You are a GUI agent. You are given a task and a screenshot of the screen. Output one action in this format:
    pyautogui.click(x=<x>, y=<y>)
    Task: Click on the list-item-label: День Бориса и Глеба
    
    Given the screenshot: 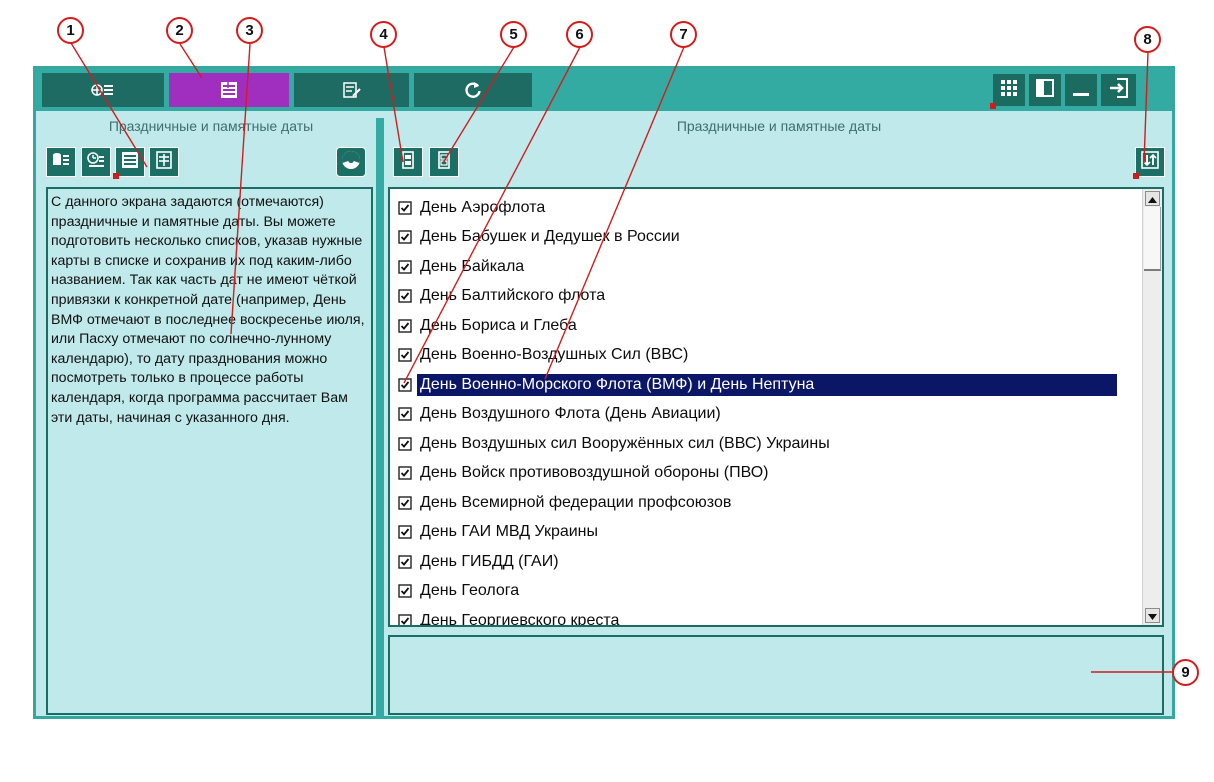 What is the action you would take?
    pyautogui.click(x=498, y=325)
    